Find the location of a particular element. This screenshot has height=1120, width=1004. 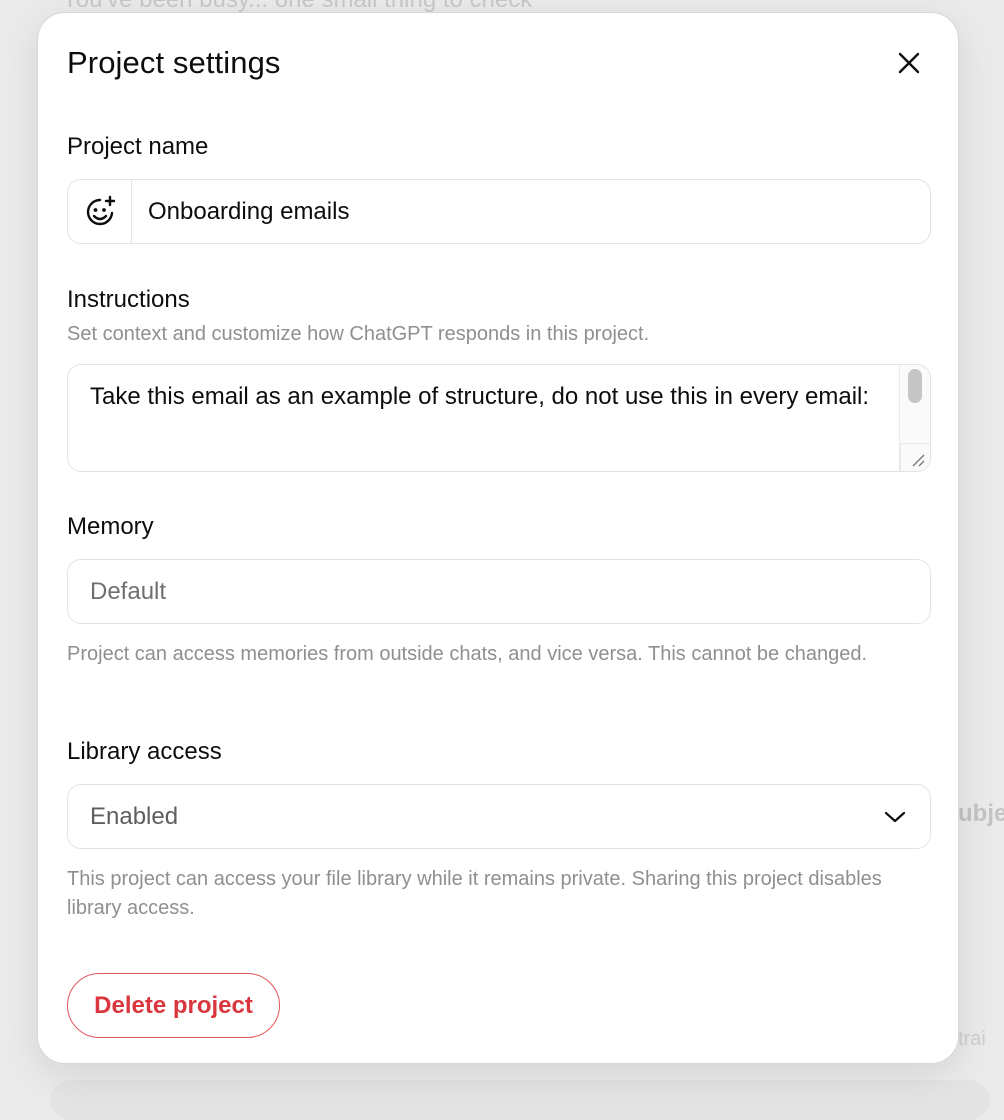

background-side-text-bottom: trai is located at coordinates (972, 1039).